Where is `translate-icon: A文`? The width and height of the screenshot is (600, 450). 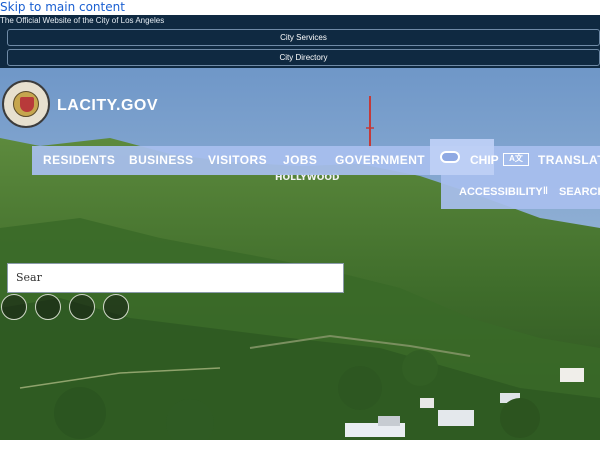
translate-icon: A文 is located at coordinates (516, 159).